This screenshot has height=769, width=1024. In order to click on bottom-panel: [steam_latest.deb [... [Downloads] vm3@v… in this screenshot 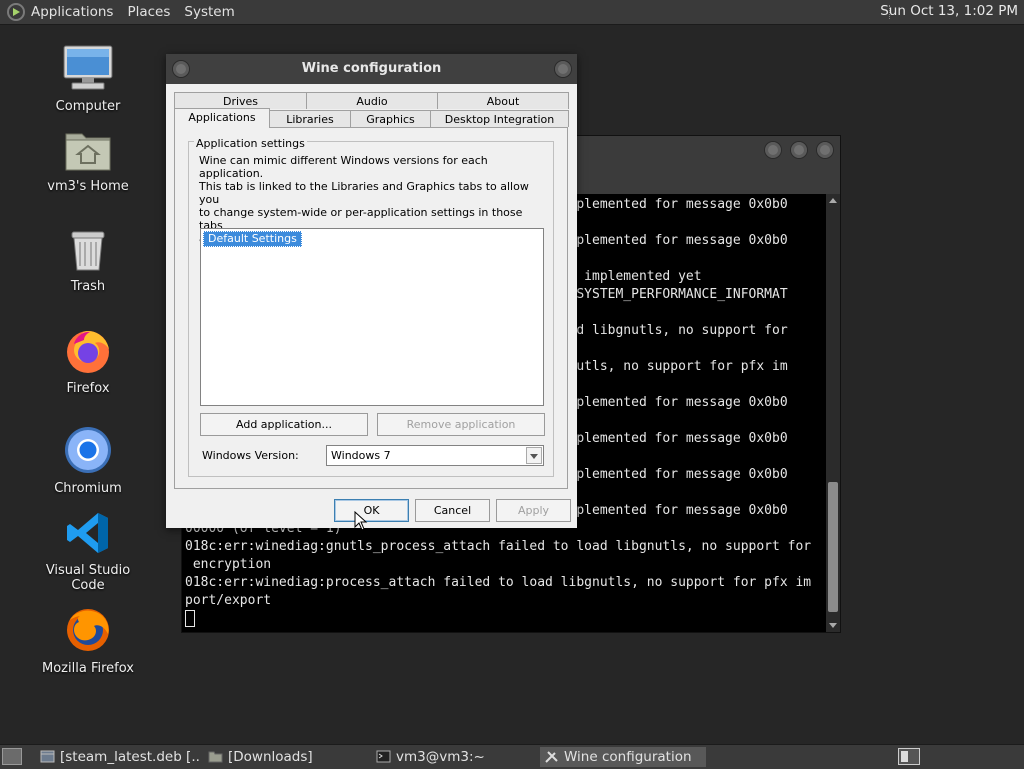, I will do `click(512, 756)`.